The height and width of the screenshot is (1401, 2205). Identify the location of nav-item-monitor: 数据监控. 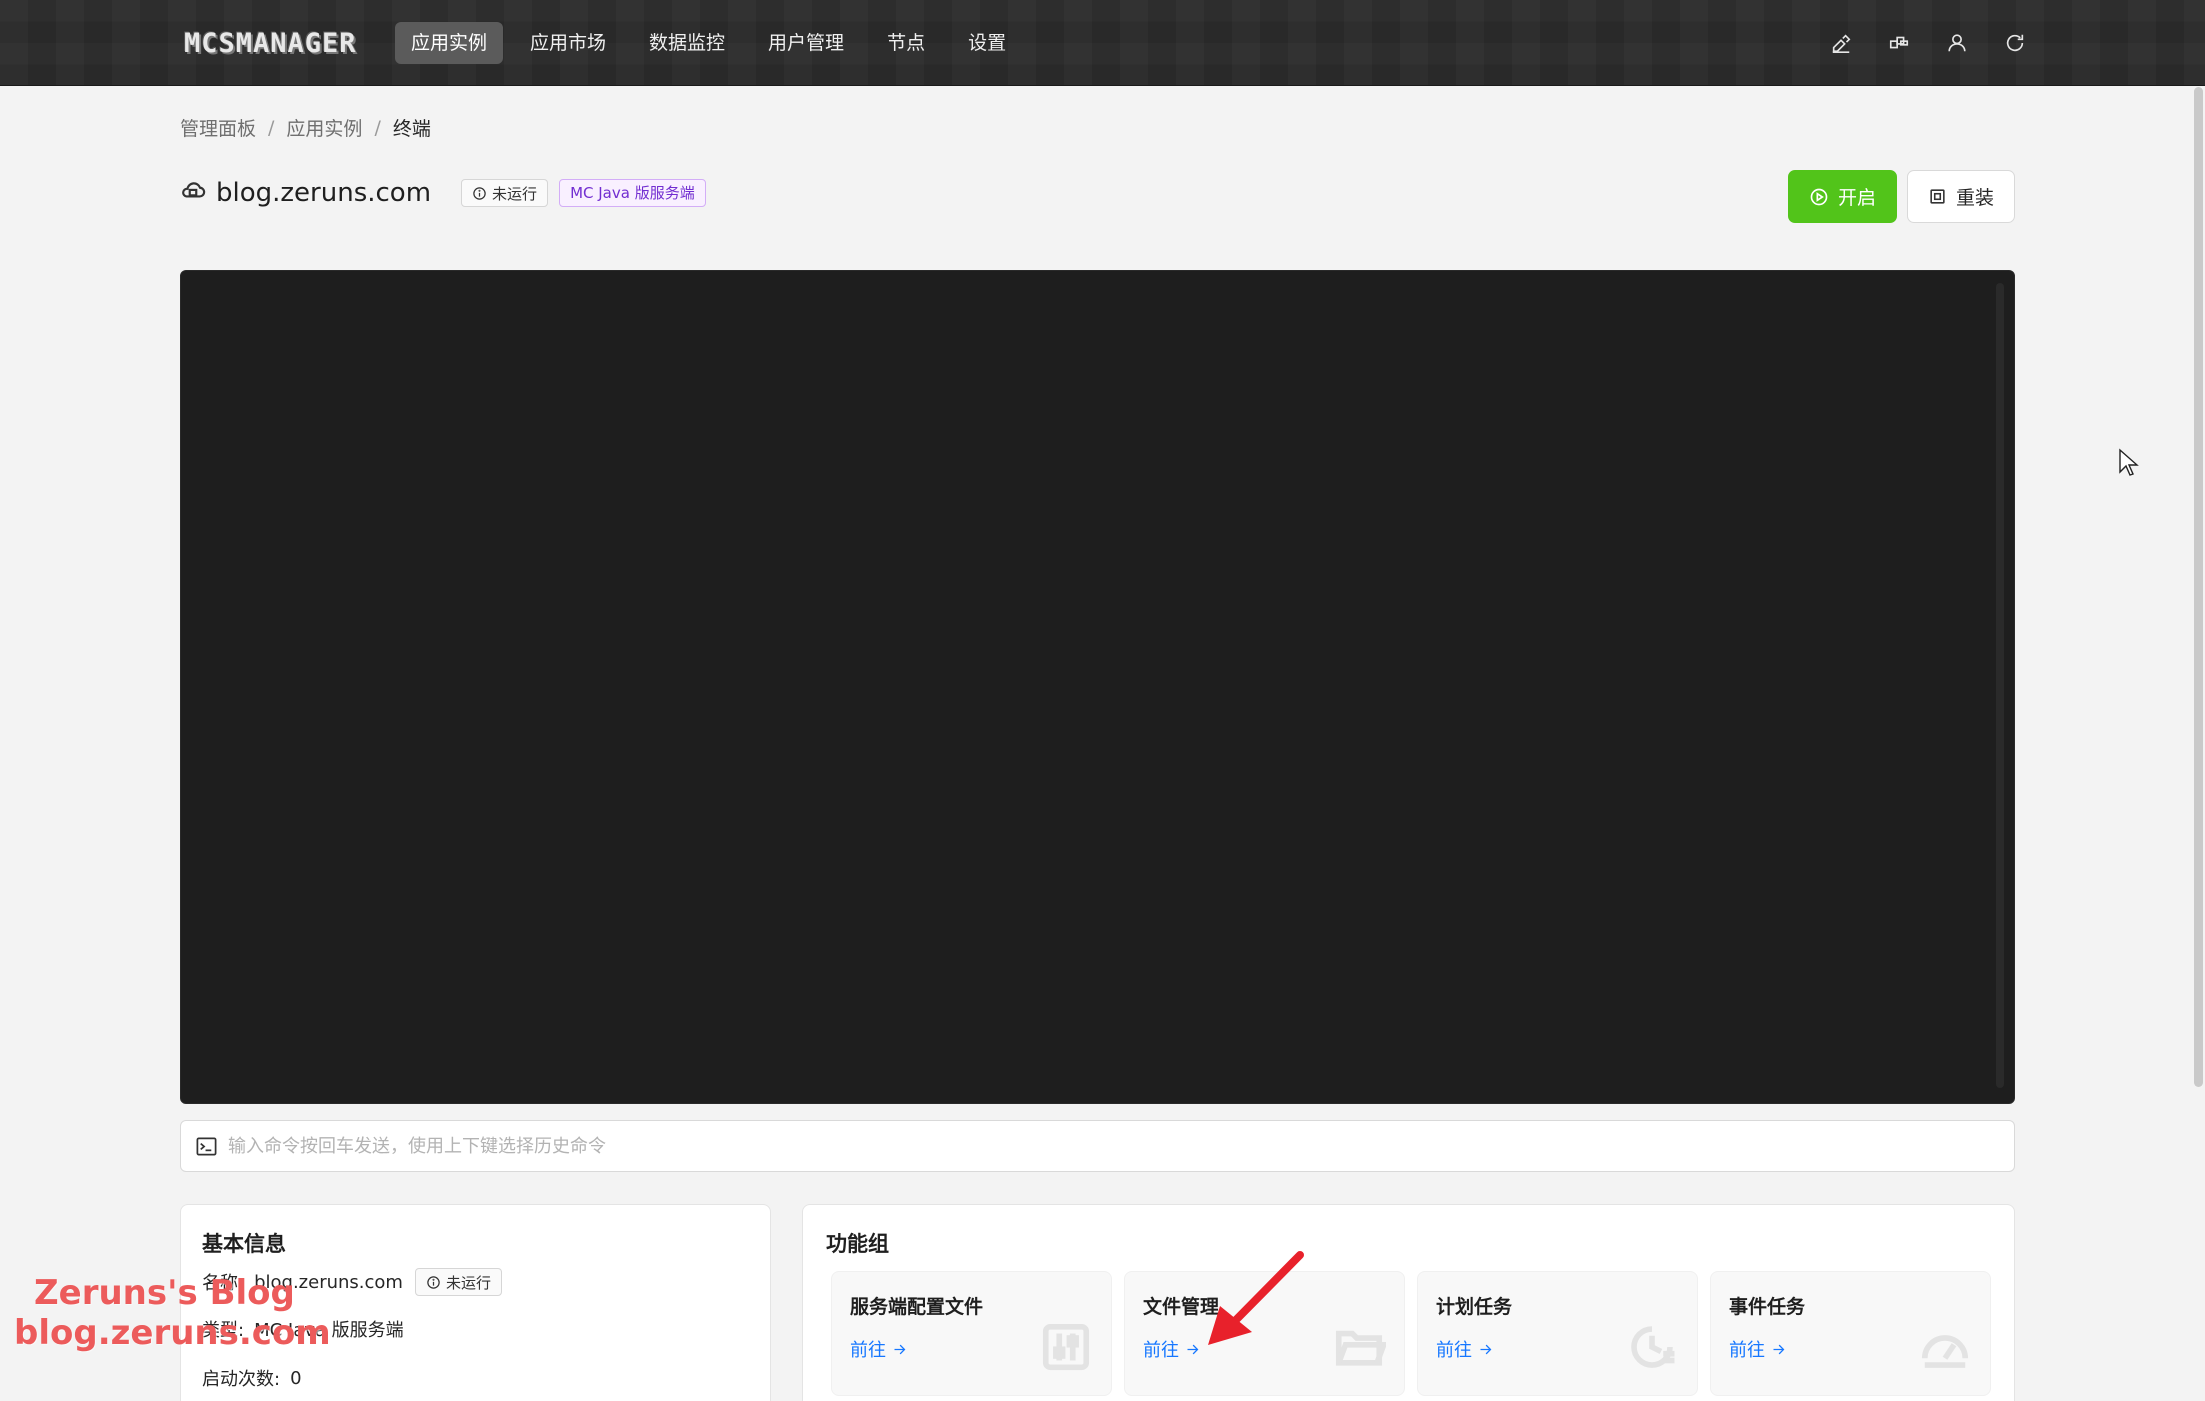
(687, 43).